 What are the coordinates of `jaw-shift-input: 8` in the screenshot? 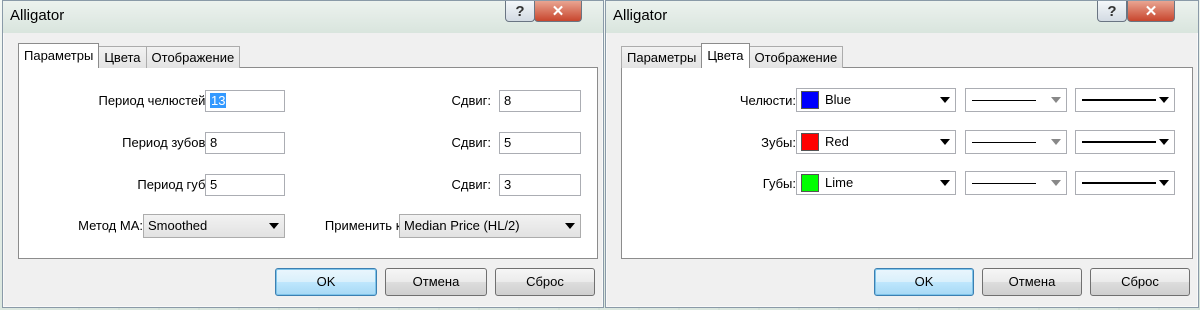 It's located at (540, 101).